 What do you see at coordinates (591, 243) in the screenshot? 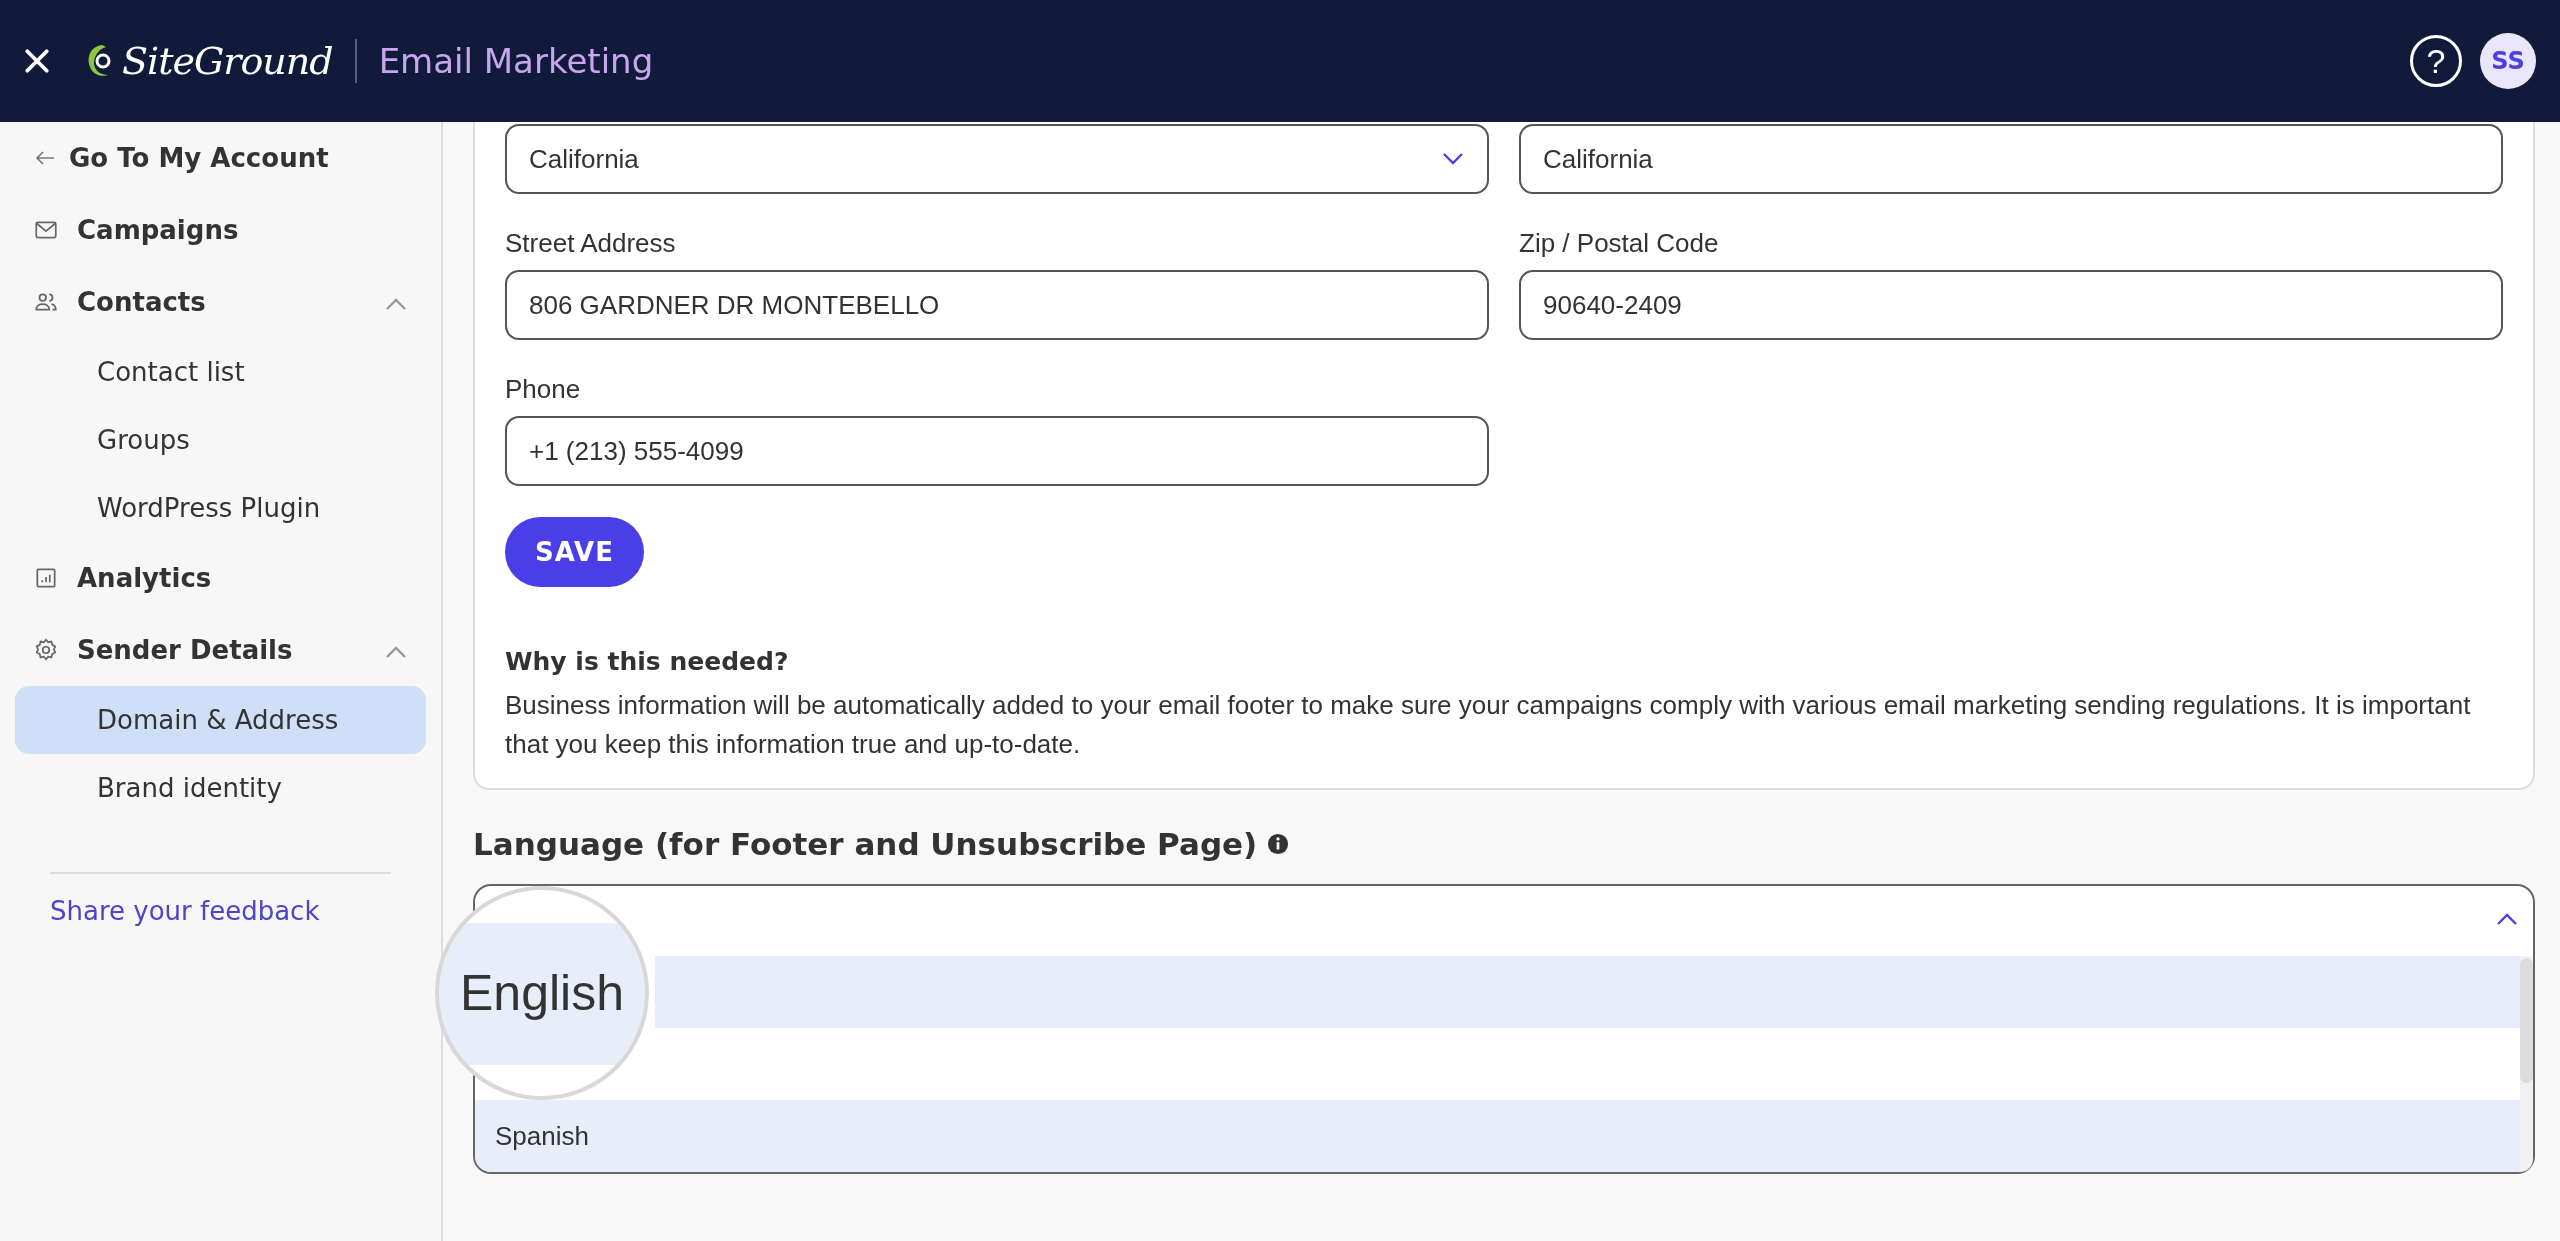
I see `field-label: Street Address` at bounding box center [591, 243].